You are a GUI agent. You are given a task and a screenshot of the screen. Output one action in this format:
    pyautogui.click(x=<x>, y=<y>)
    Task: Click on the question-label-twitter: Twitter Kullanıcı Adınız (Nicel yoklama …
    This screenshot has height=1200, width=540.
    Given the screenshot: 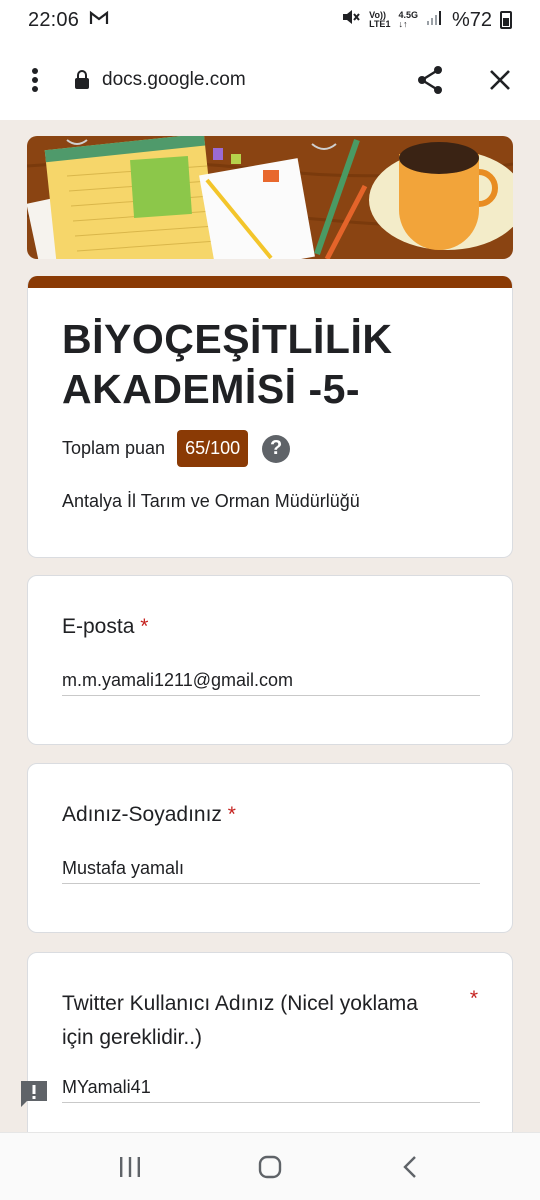 What is the action you would take?
    pyautogui.click(x=240, y=1020)
    